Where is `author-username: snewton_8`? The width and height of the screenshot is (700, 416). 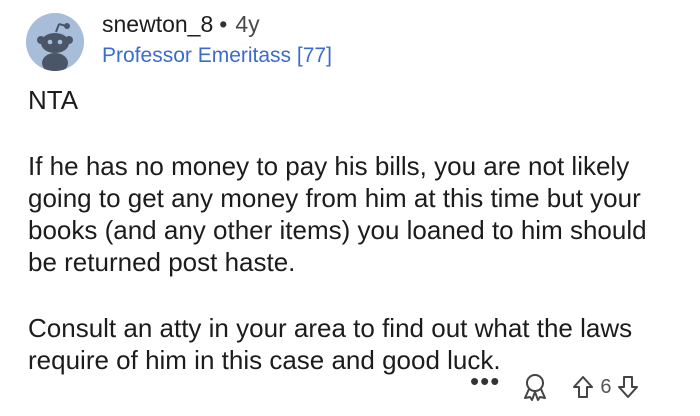 author-username: snewton_8 is located at coordinates (157, 24).